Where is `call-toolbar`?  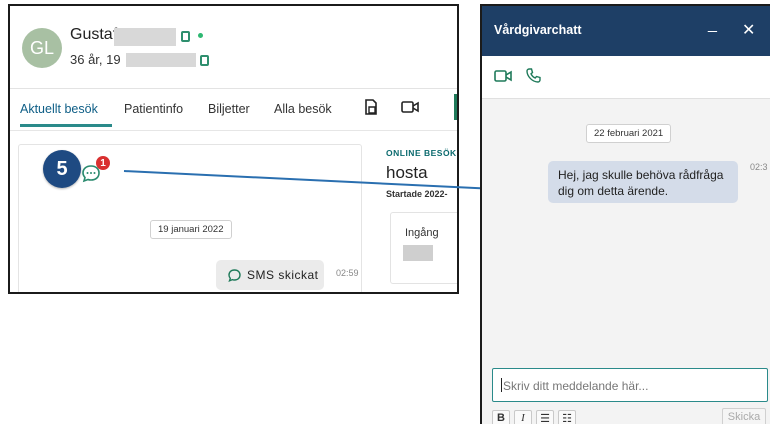 call-toolbar is located at coordinates (626, 77).